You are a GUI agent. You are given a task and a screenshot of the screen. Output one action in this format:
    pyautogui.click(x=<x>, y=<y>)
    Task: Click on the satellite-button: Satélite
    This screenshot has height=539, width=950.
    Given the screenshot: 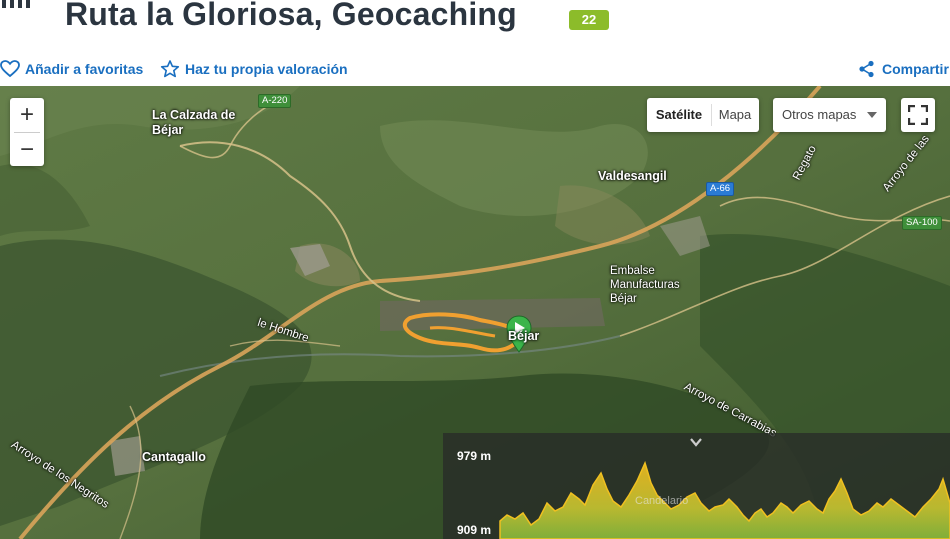 What is the action you would take?
    pyautogui.click(x=679, y=115)
    